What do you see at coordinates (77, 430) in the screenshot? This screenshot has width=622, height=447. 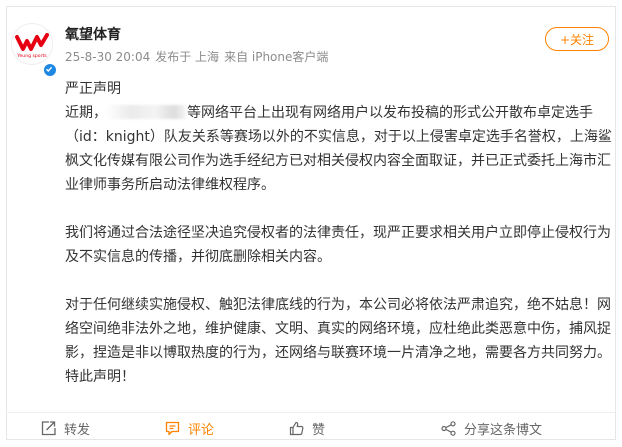 I see `repost-label: 转发` at bounding box center [77, 430].